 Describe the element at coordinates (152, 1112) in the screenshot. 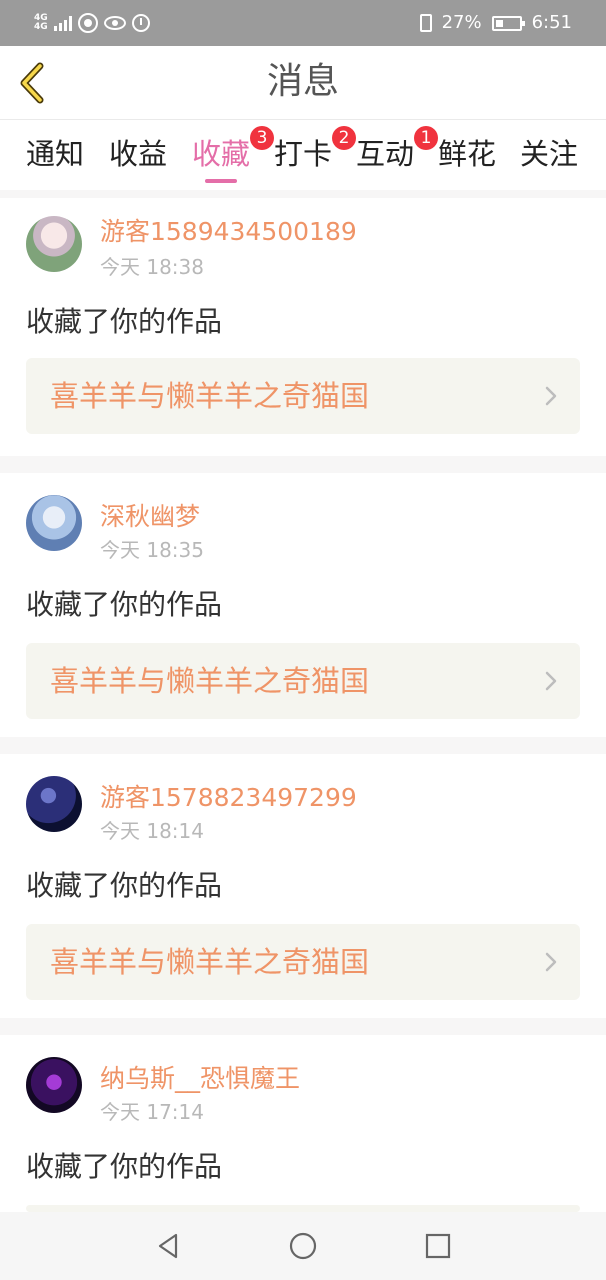

I see `timestamp: 今天 17:14` at that location.